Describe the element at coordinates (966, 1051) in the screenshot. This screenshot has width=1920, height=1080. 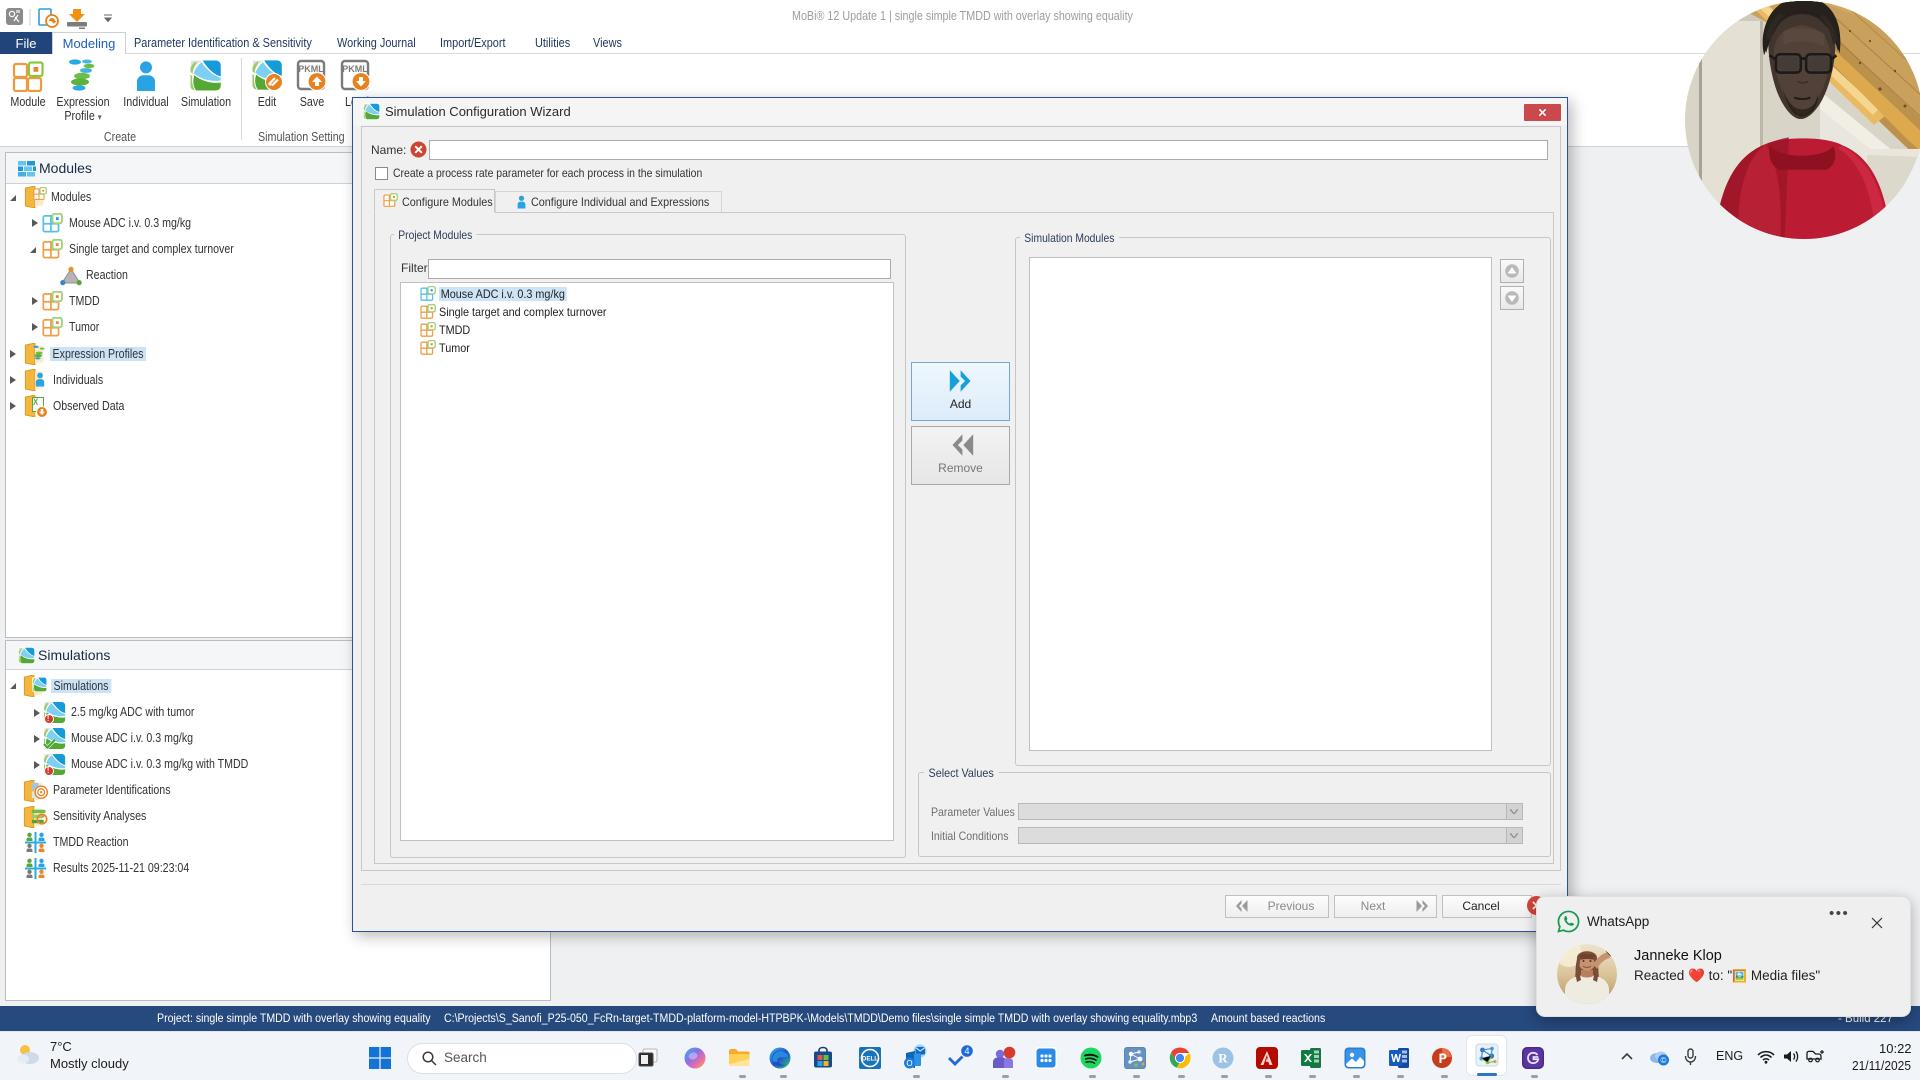
I see `svg-text: 4` at that location.